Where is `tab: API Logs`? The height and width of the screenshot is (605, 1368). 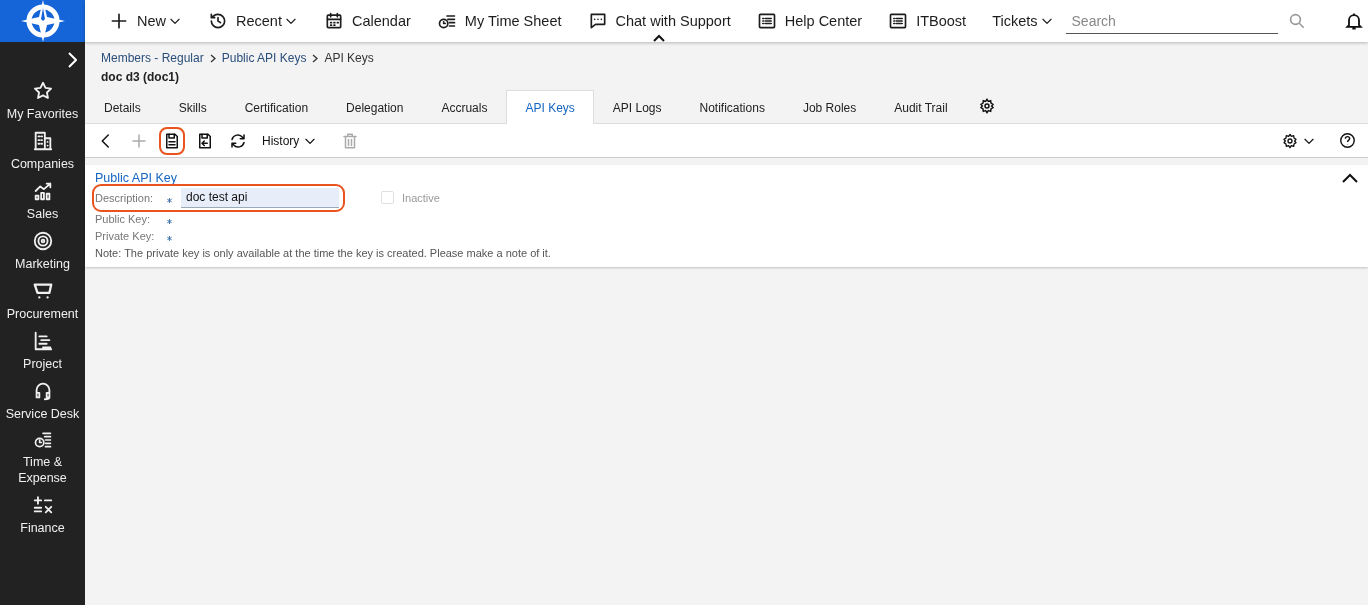
tab: API Logs is located at coordinates (637, 107).